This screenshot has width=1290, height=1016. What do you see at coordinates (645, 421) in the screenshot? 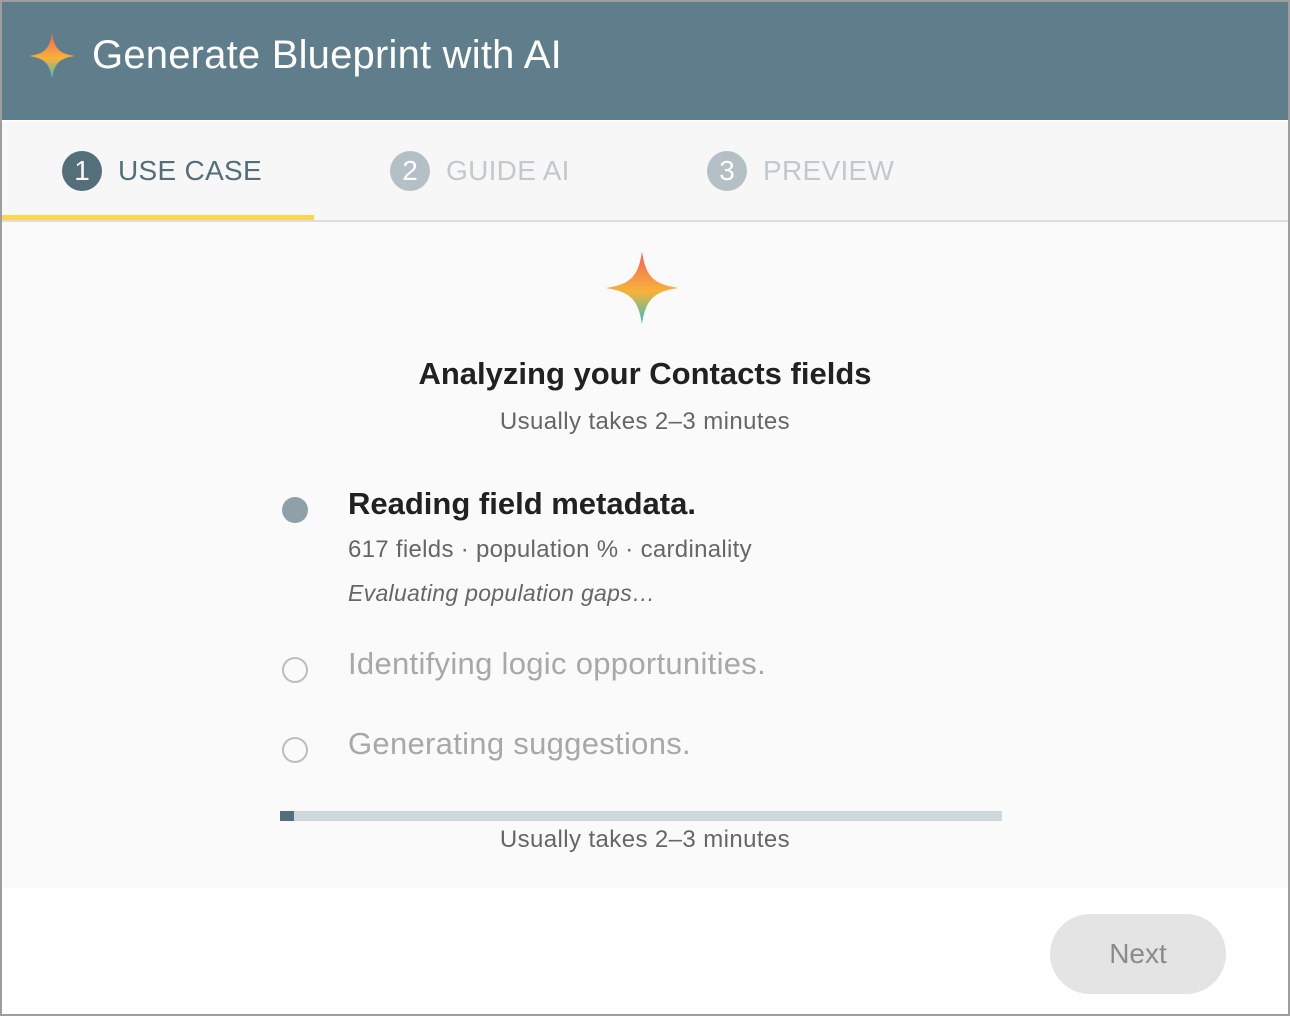
I see `analysis-subtitle: Usually takes 2–3 minutes` at bounding box center [645, 421].